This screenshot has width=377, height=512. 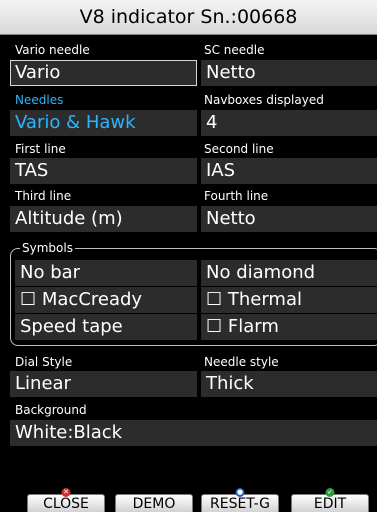 I want to click on second-line-field: IAS, so click(x=289, y=171).